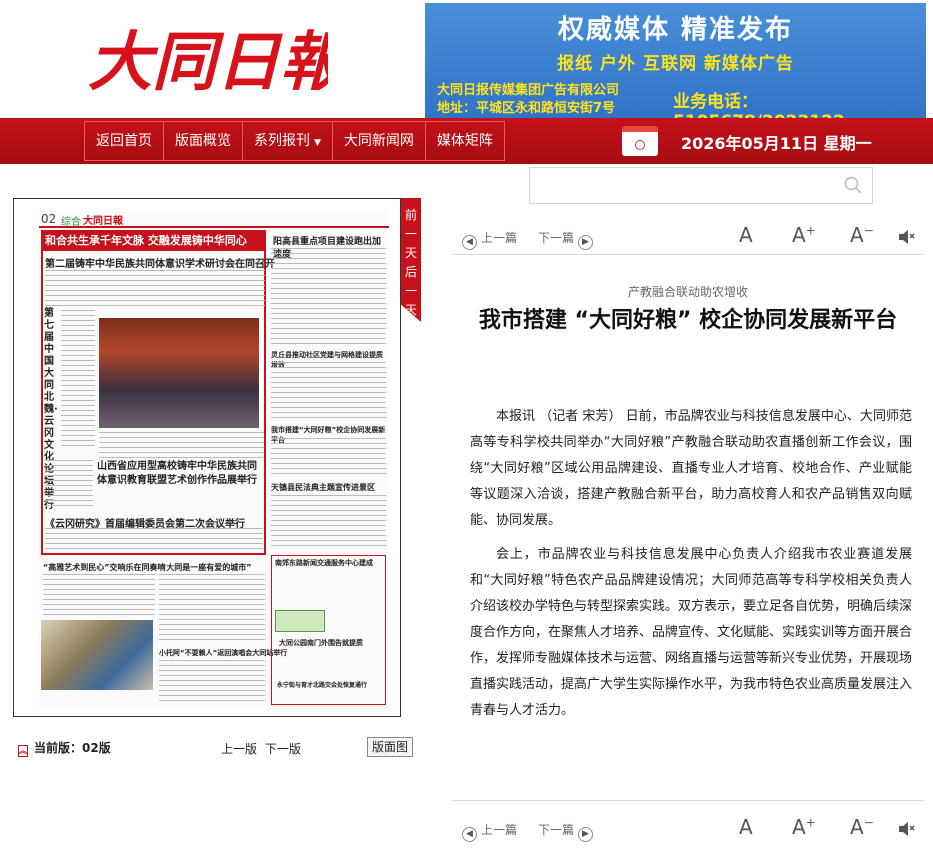 The image size is (933, 859). I want to click on banner-services: 报纸 户外 互联网 新媒体广告, so click(675, 64).